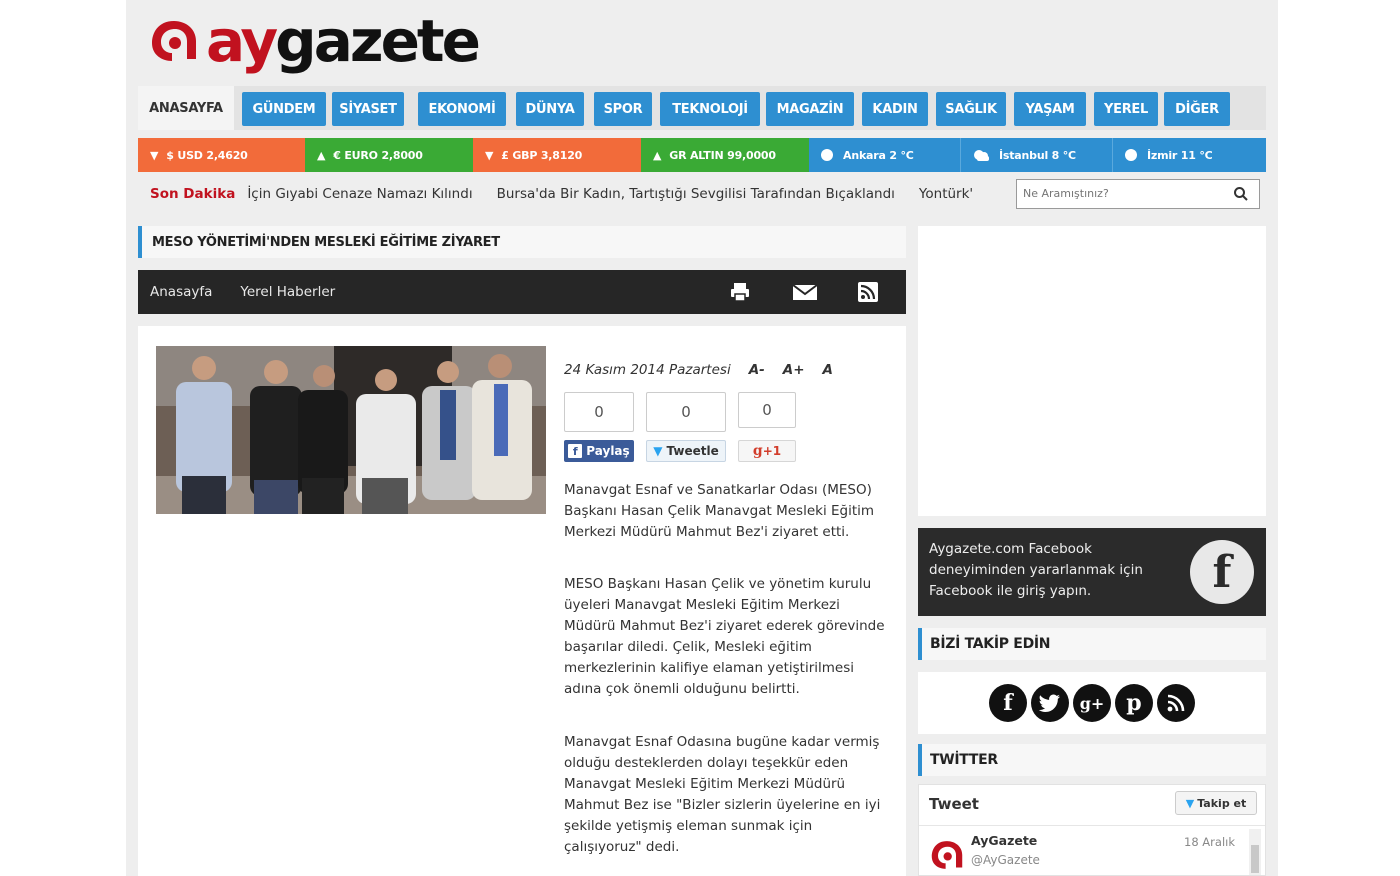  I want to click on site-logo: aygazete, so click(314, 41).